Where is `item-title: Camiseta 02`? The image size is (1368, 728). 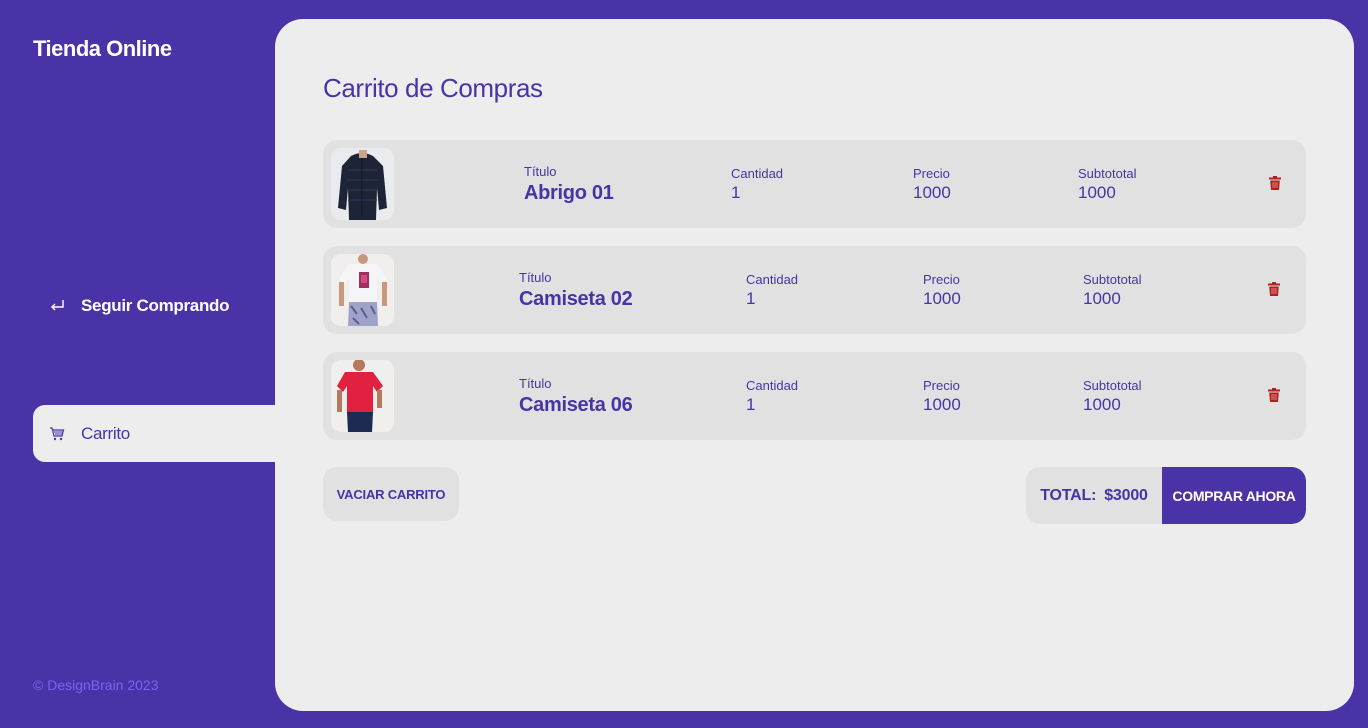
item-title: Camiseta 02 is located at coordinates (576, 299).